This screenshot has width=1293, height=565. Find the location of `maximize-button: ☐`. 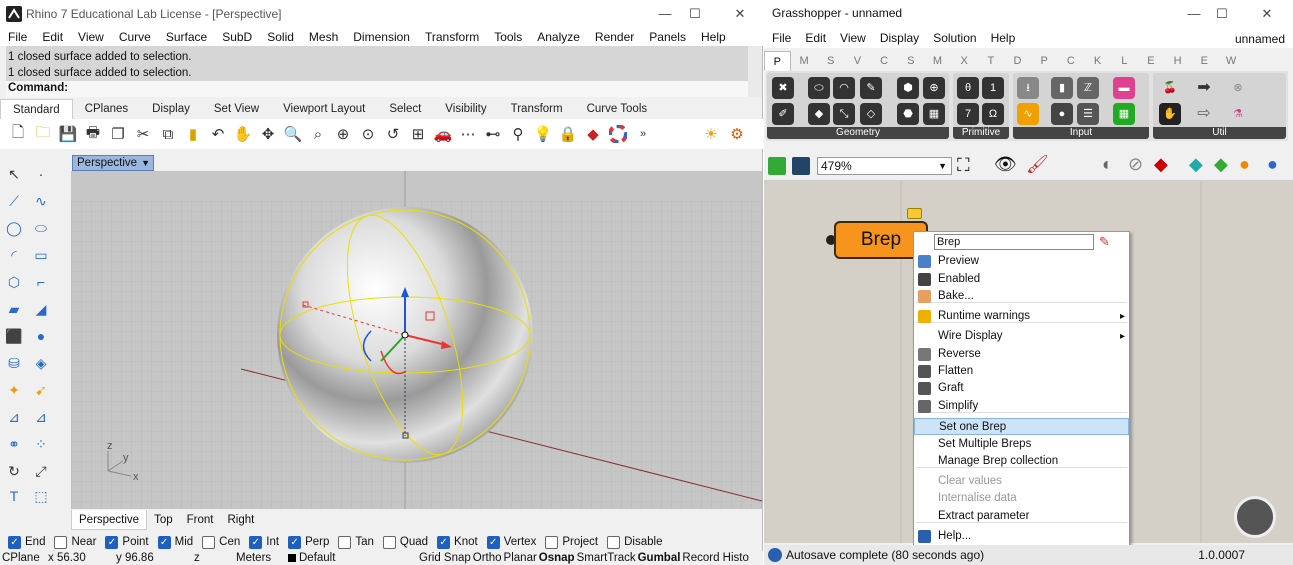

maximize-button: ☐ is located at coordinates (695, 14).